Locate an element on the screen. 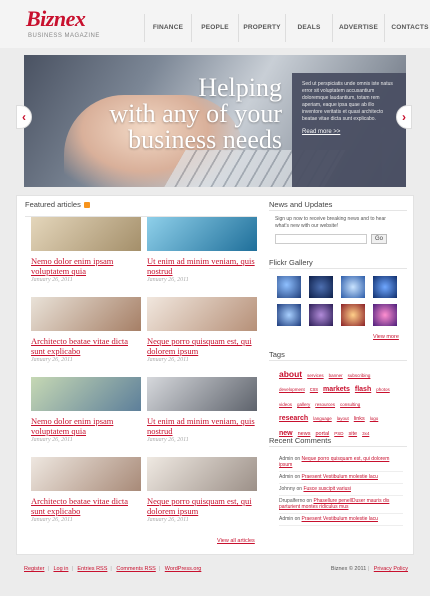  tag-link: 3x4 is located at coordinates (365, 433).